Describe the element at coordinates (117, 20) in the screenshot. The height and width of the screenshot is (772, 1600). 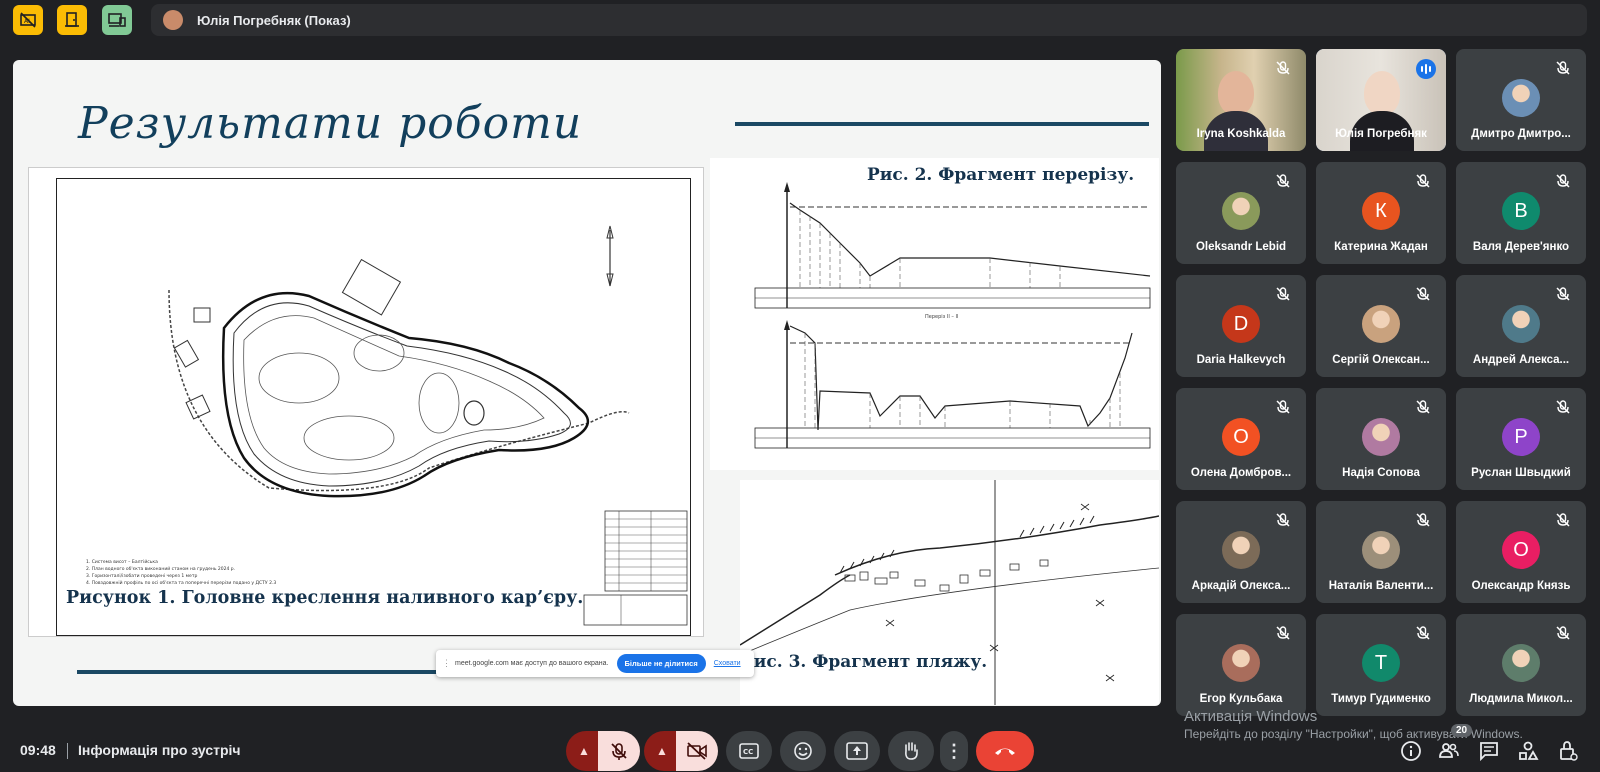
I see `devices-icon` at that location.